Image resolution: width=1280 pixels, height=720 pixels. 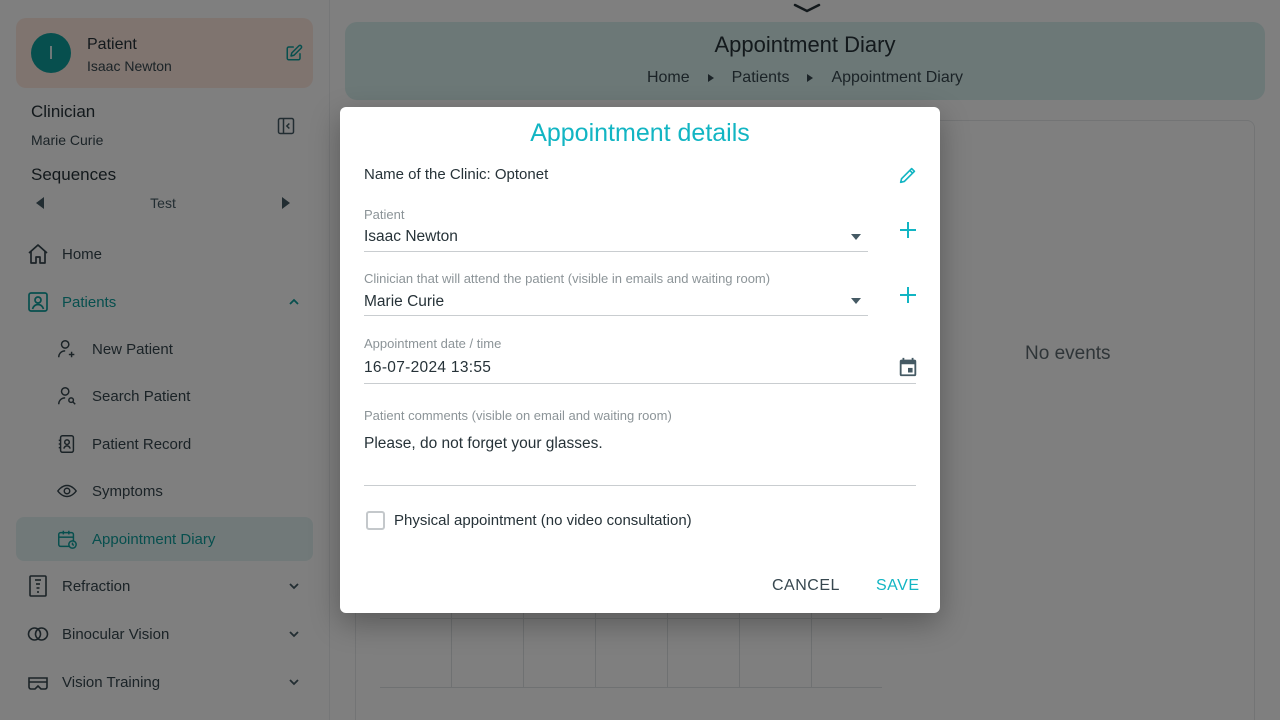 I want to click on pencil-icon, so click(x=908, y=175).